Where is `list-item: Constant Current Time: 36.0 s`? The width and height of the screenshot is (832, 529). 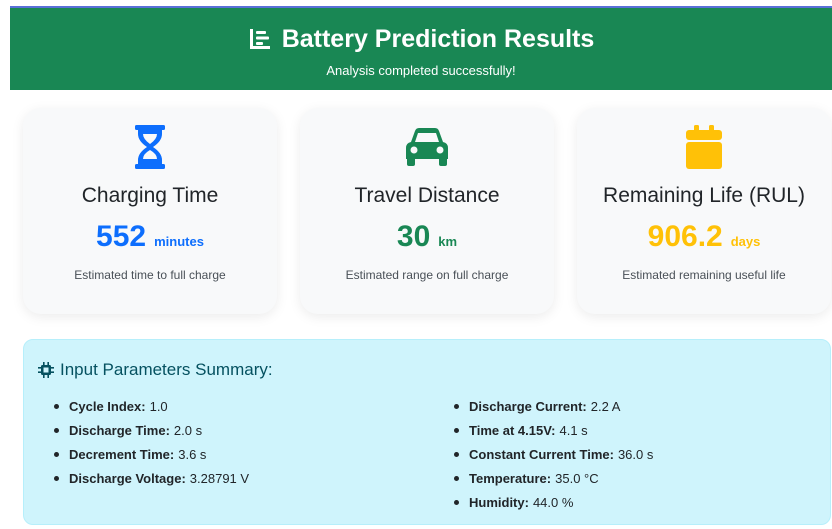
list-item: Constant Current Time: 36.0 s is located at coordinates (553, 454).